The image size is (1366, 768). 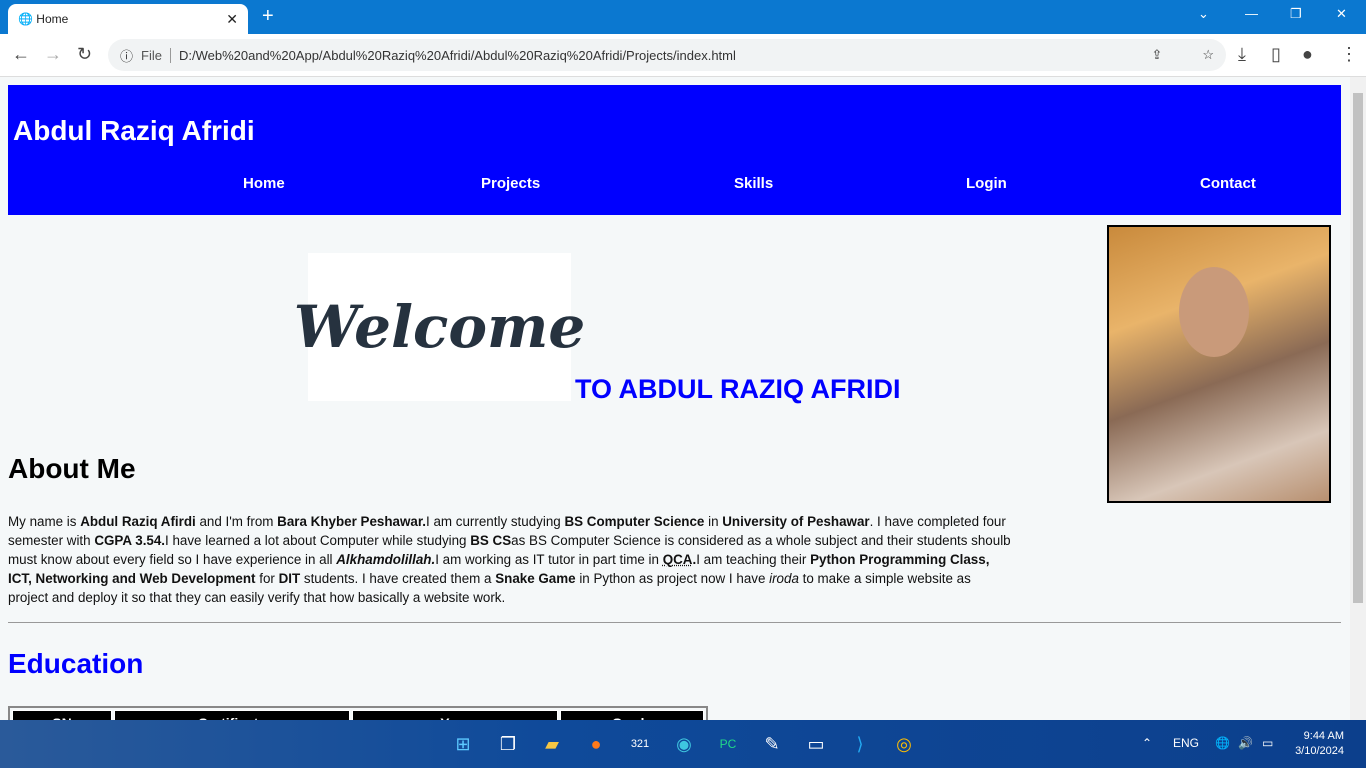 What do you see at coordinates (1186, 743) in the screenshot?
I see `language-indicator: ENG` at bounding box center [1186, 743].